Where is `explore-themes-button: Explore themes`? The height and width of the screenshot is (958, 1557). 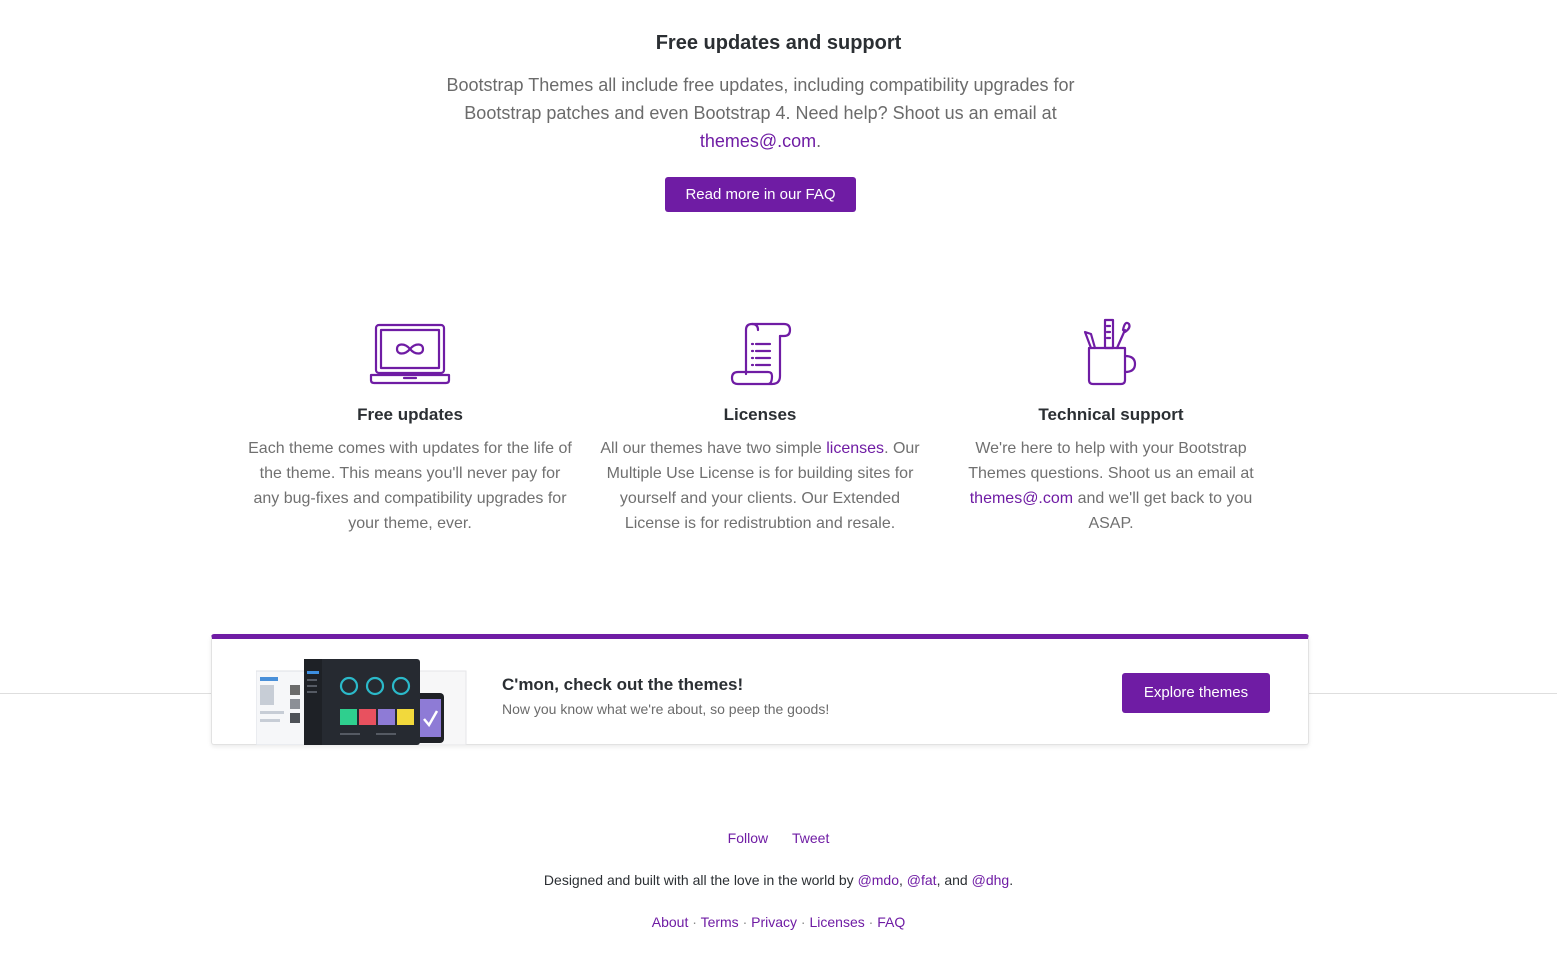 explore-themes-button: Explore themes is located at coordinates (1196, 693).